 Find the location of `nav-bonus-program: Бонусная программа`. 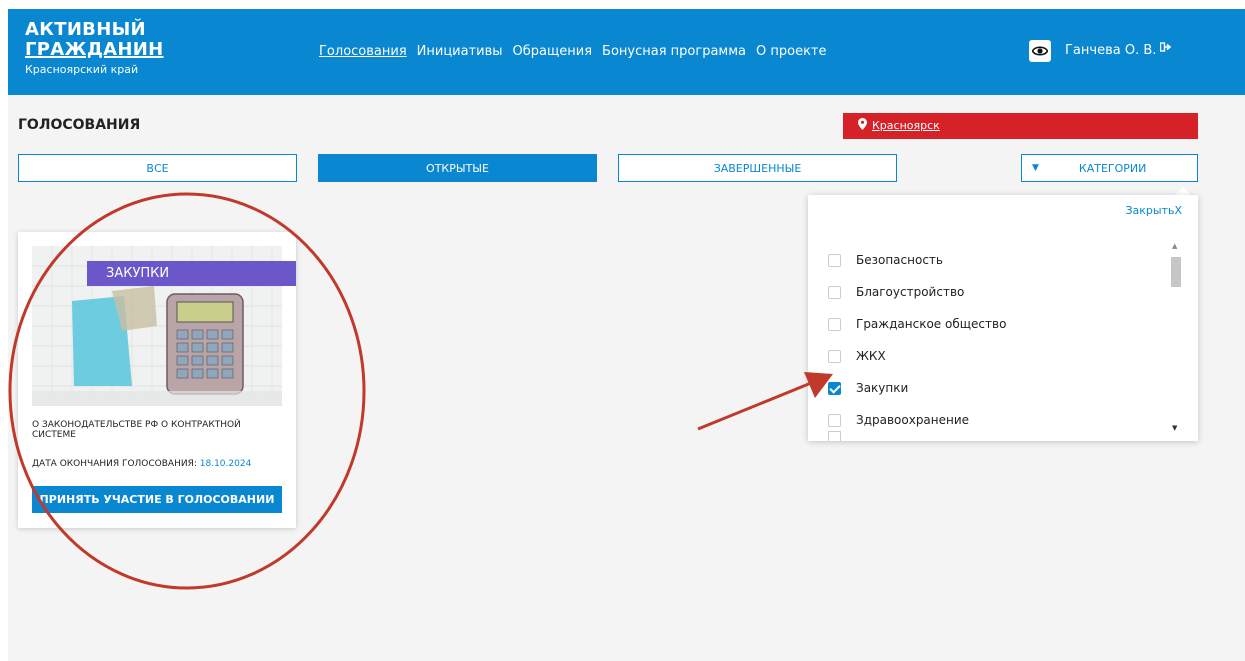

nav-bonus-program: Бонусная программа is located at coordinates (674, 51).